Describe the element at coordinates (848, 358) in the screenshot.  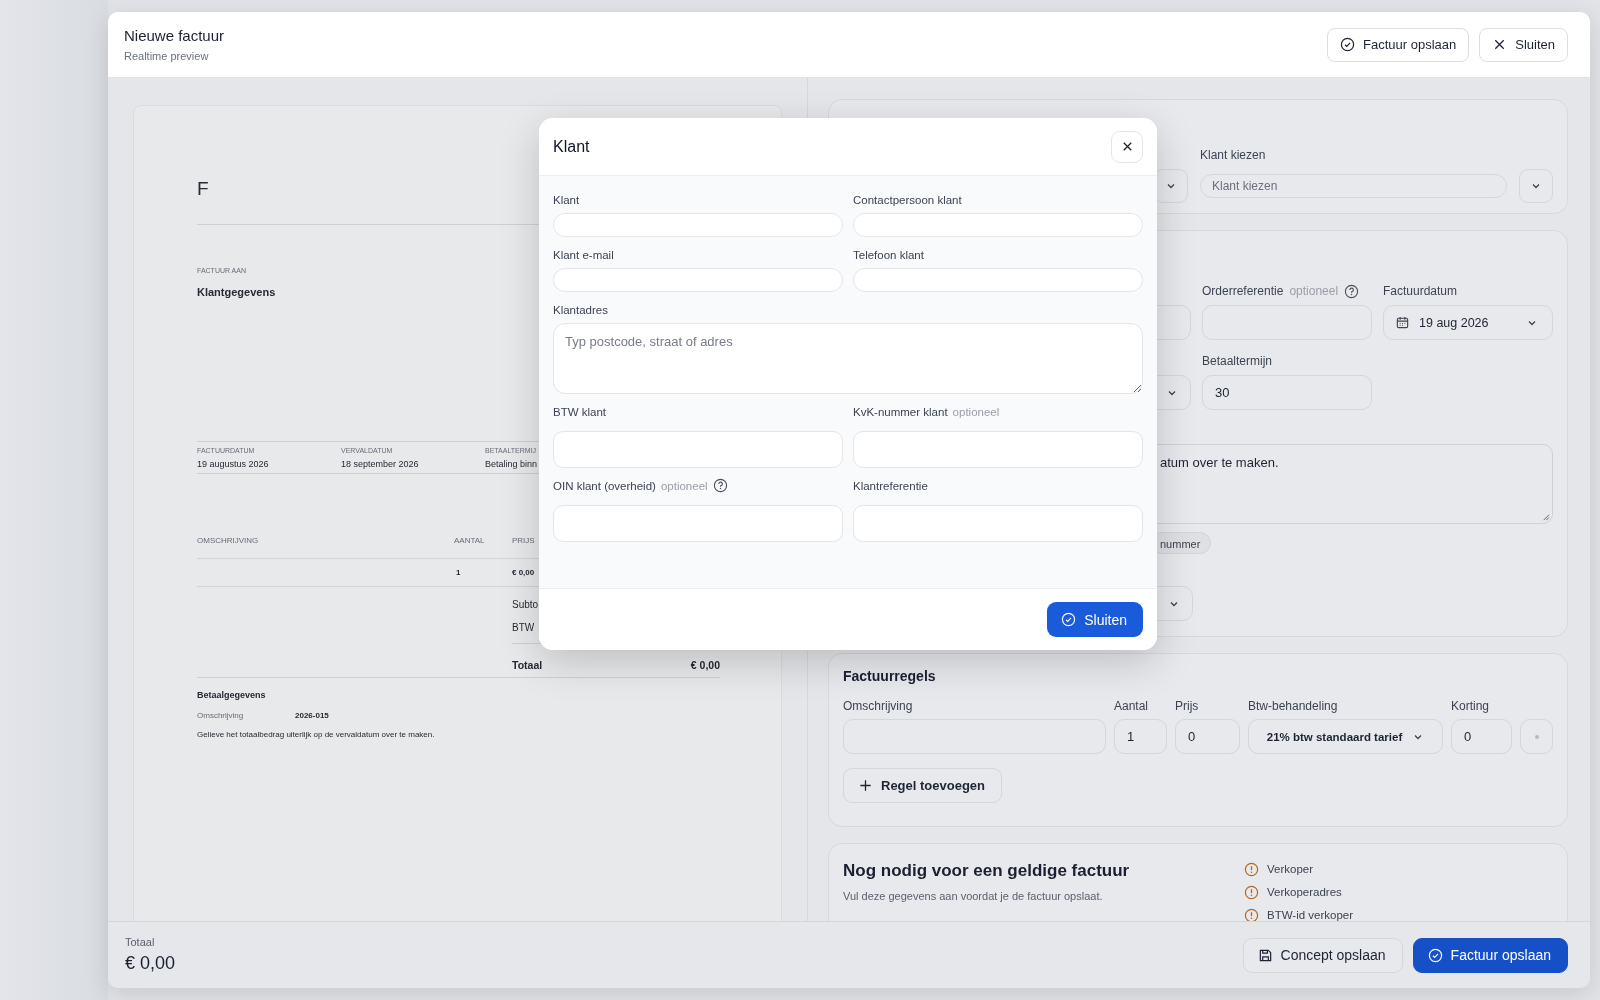
I see `address-field: Typ postcode, straat of adres` at that location.